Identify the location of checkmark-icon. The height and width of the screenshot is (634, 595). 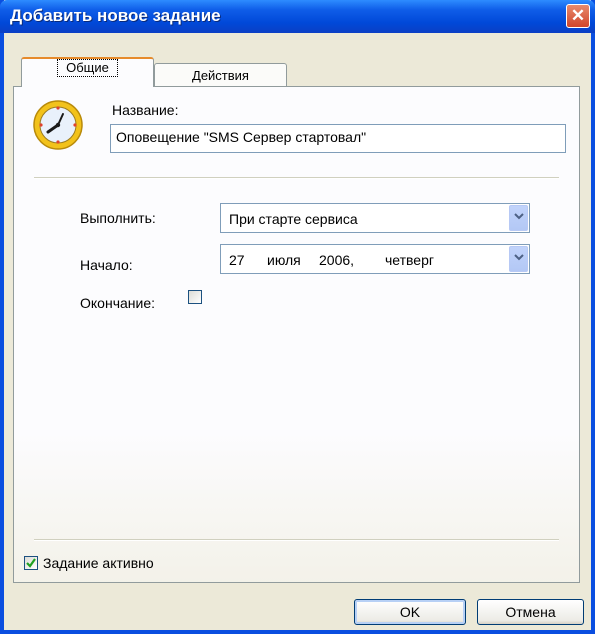
(31, 563).